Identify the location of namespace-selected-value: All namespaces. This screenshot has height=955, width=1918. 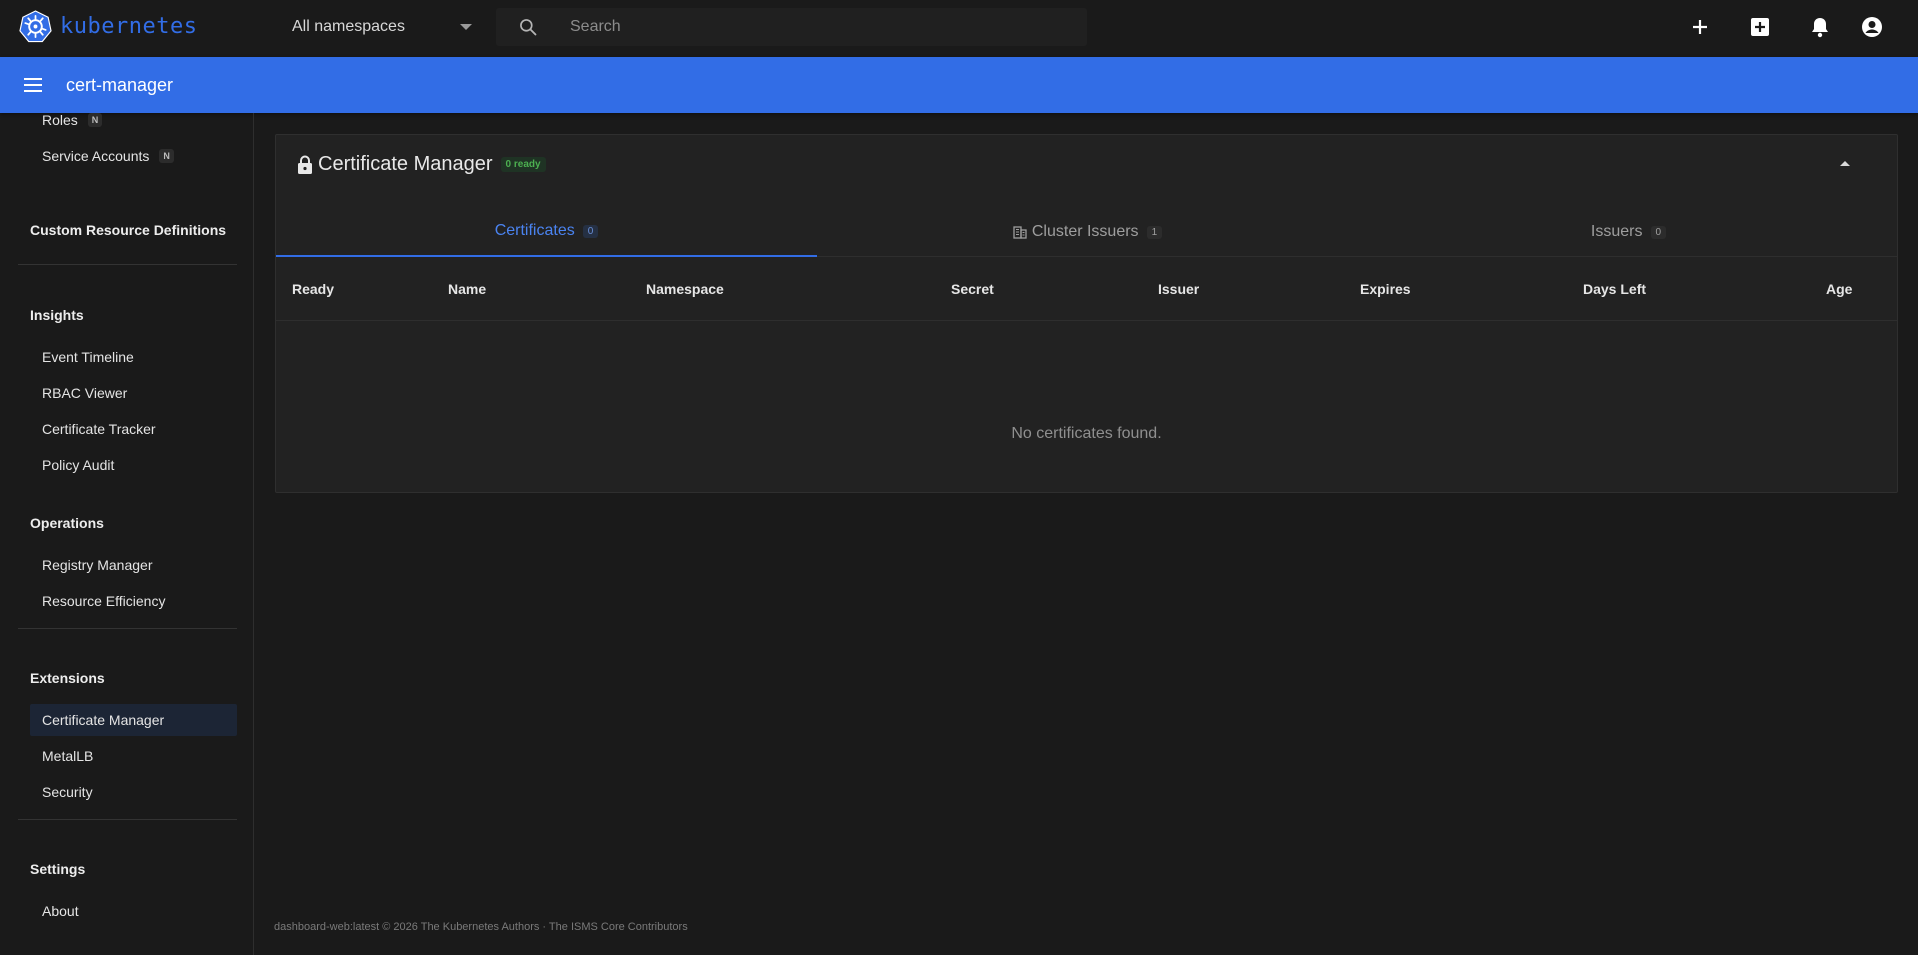
(348, 26).